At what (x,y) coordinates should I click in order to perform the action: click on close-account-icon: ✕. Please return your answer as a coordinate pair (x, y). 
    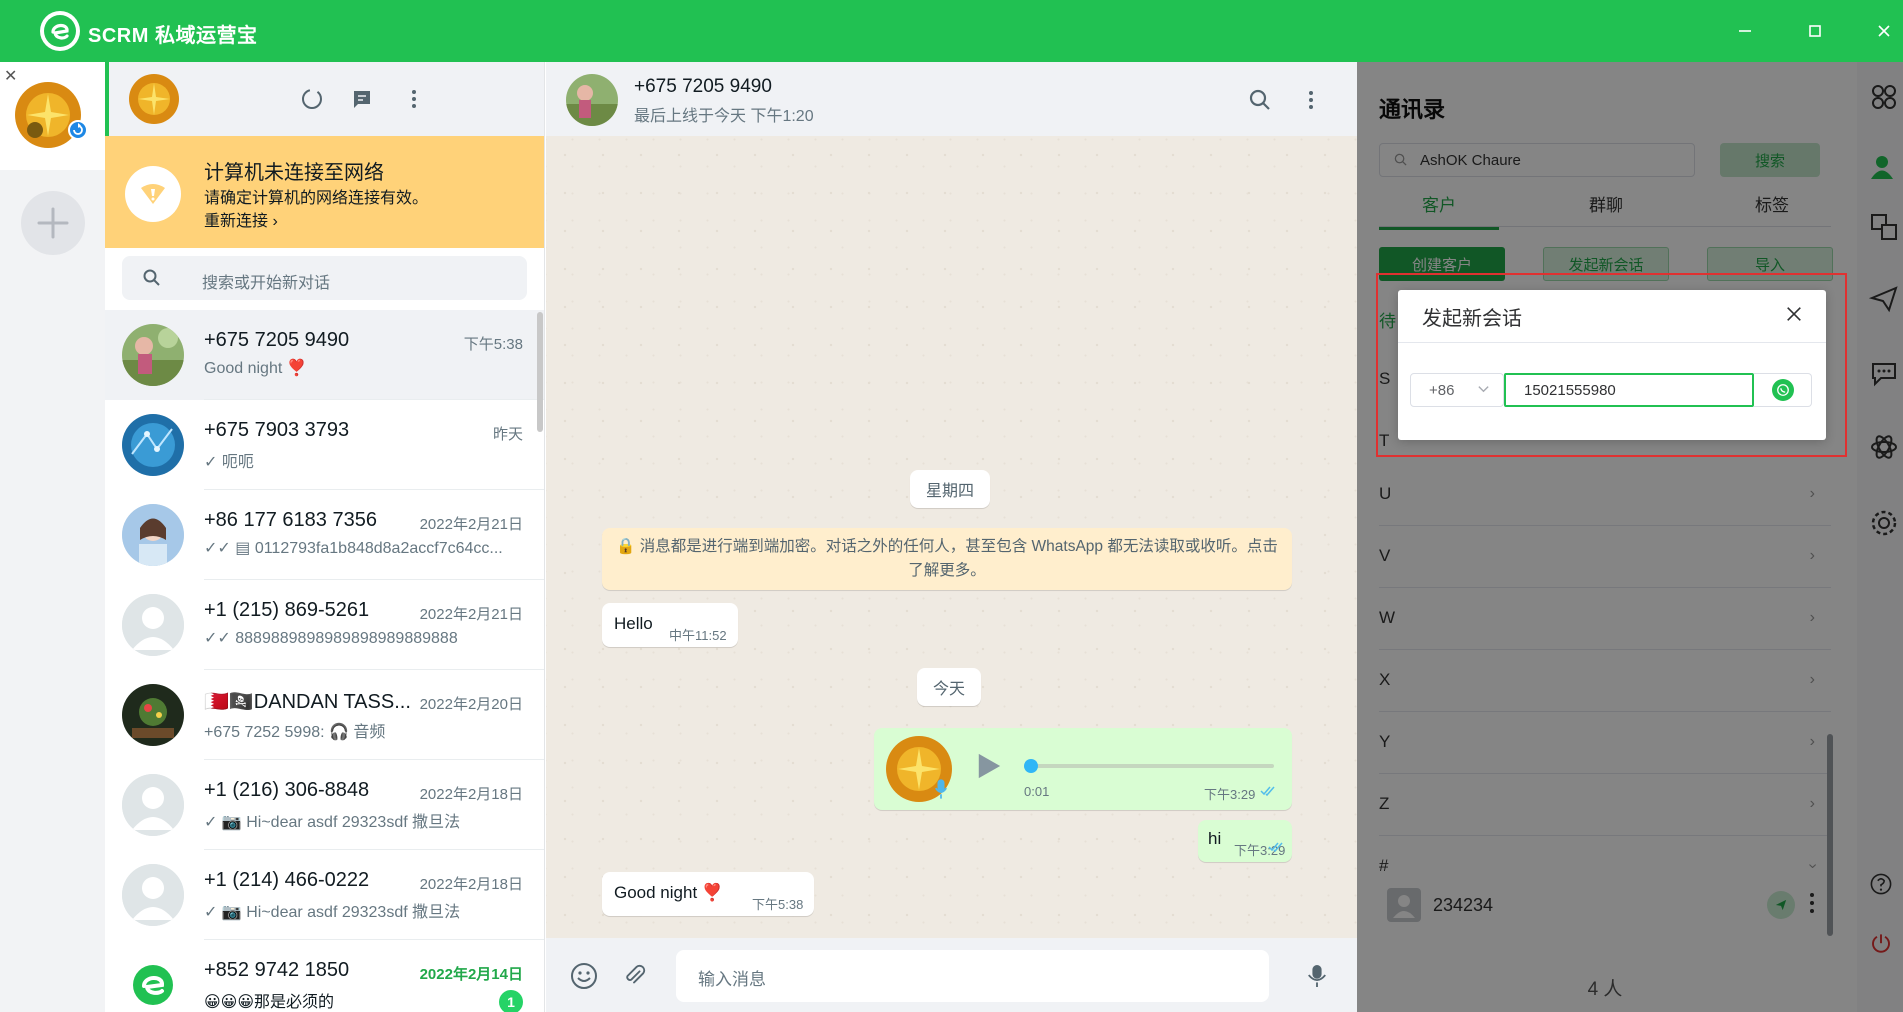
    Looking at the image, I should click on (10, 76).